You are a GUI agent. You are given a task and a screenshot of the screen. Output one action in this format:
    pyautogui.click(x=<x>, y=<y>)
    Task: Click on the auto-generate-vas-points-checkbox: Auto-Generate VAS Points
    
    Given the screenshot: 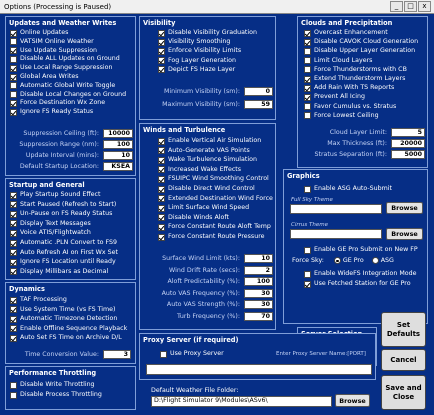 What is the action you would take?
    pyautogui.click(x=204, y=151)
    